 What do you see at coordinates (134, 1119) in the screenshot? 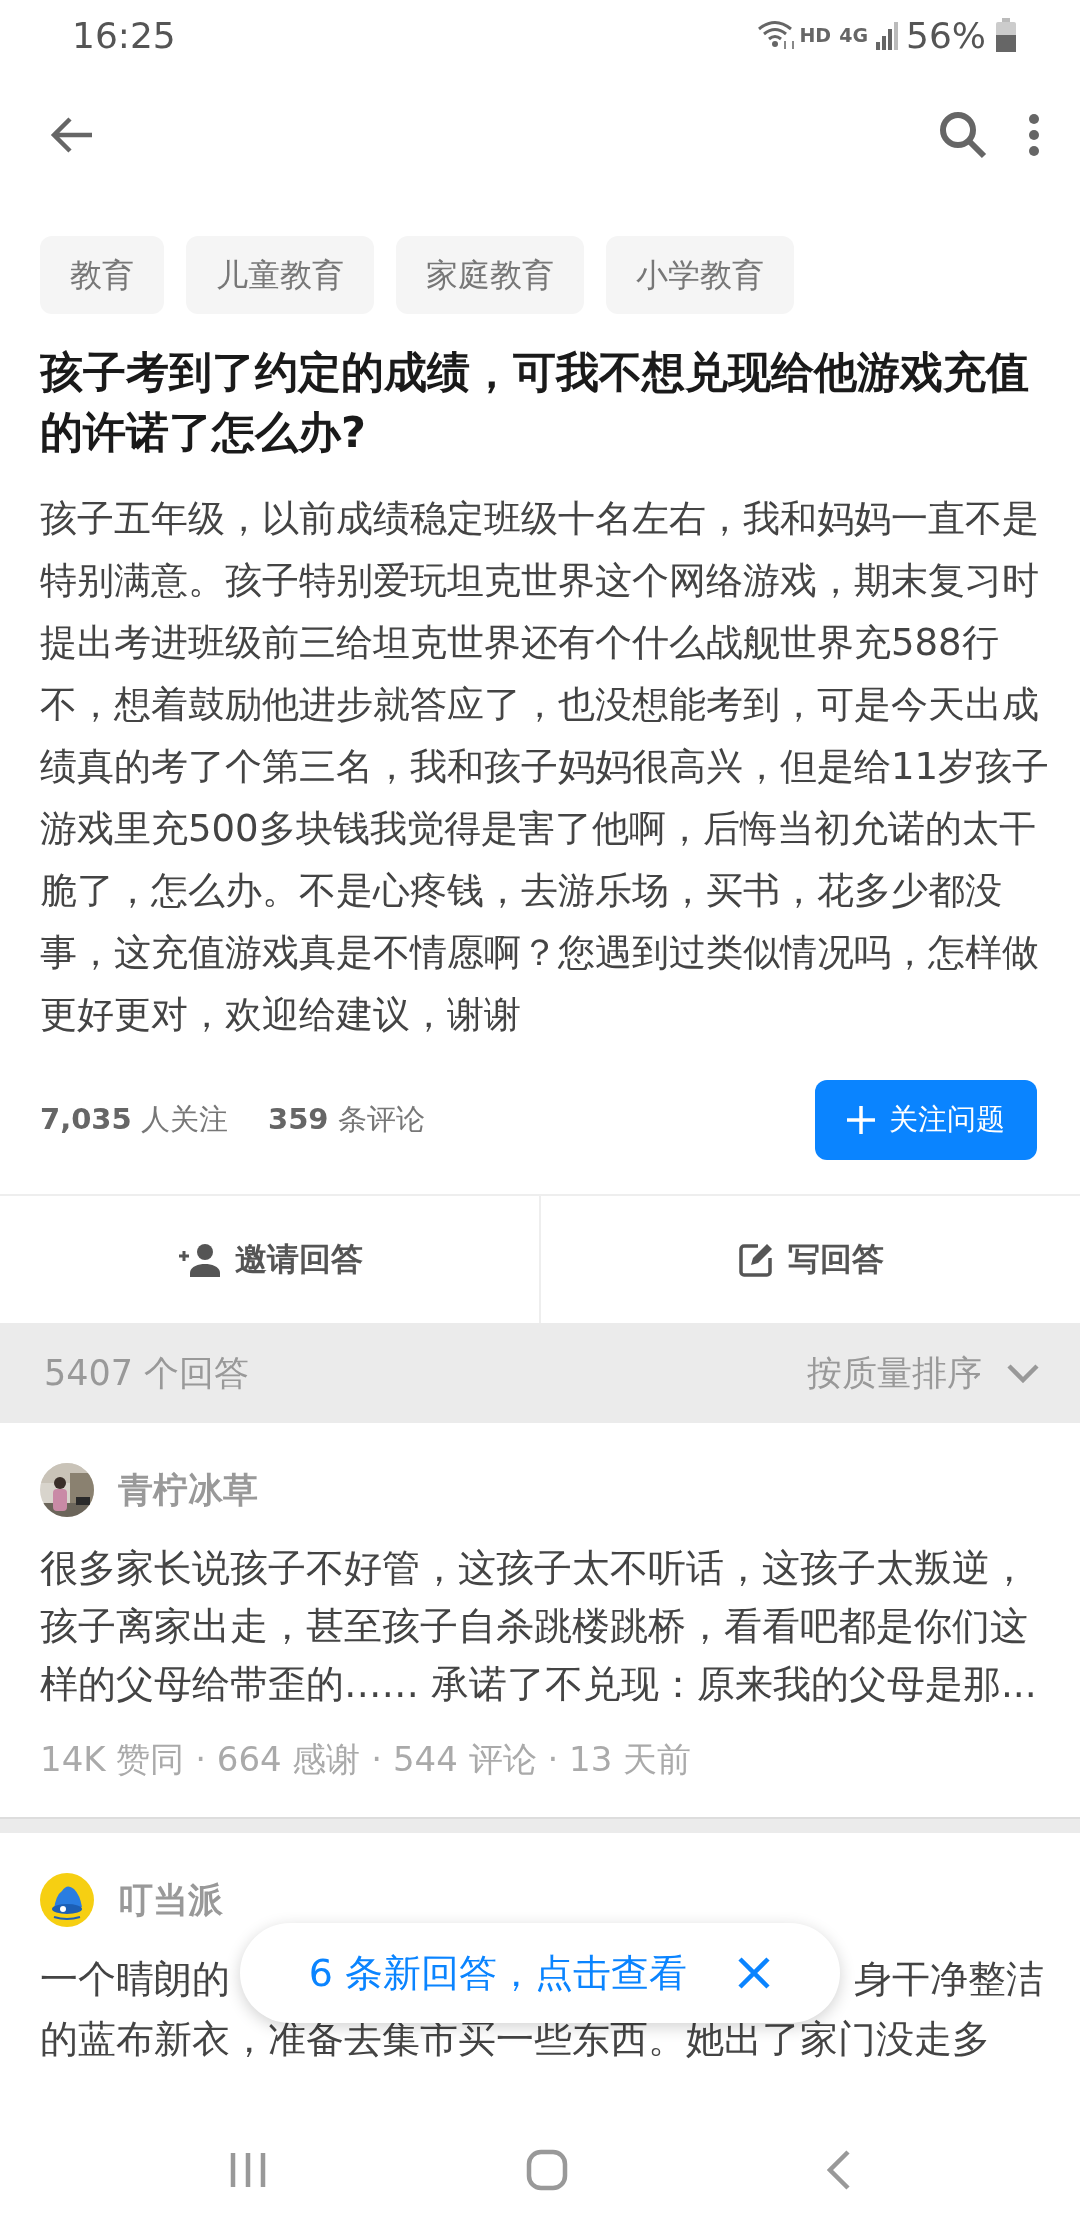
I see `followers-count: 7,035 人关注` at bounding box center [134, 1119].